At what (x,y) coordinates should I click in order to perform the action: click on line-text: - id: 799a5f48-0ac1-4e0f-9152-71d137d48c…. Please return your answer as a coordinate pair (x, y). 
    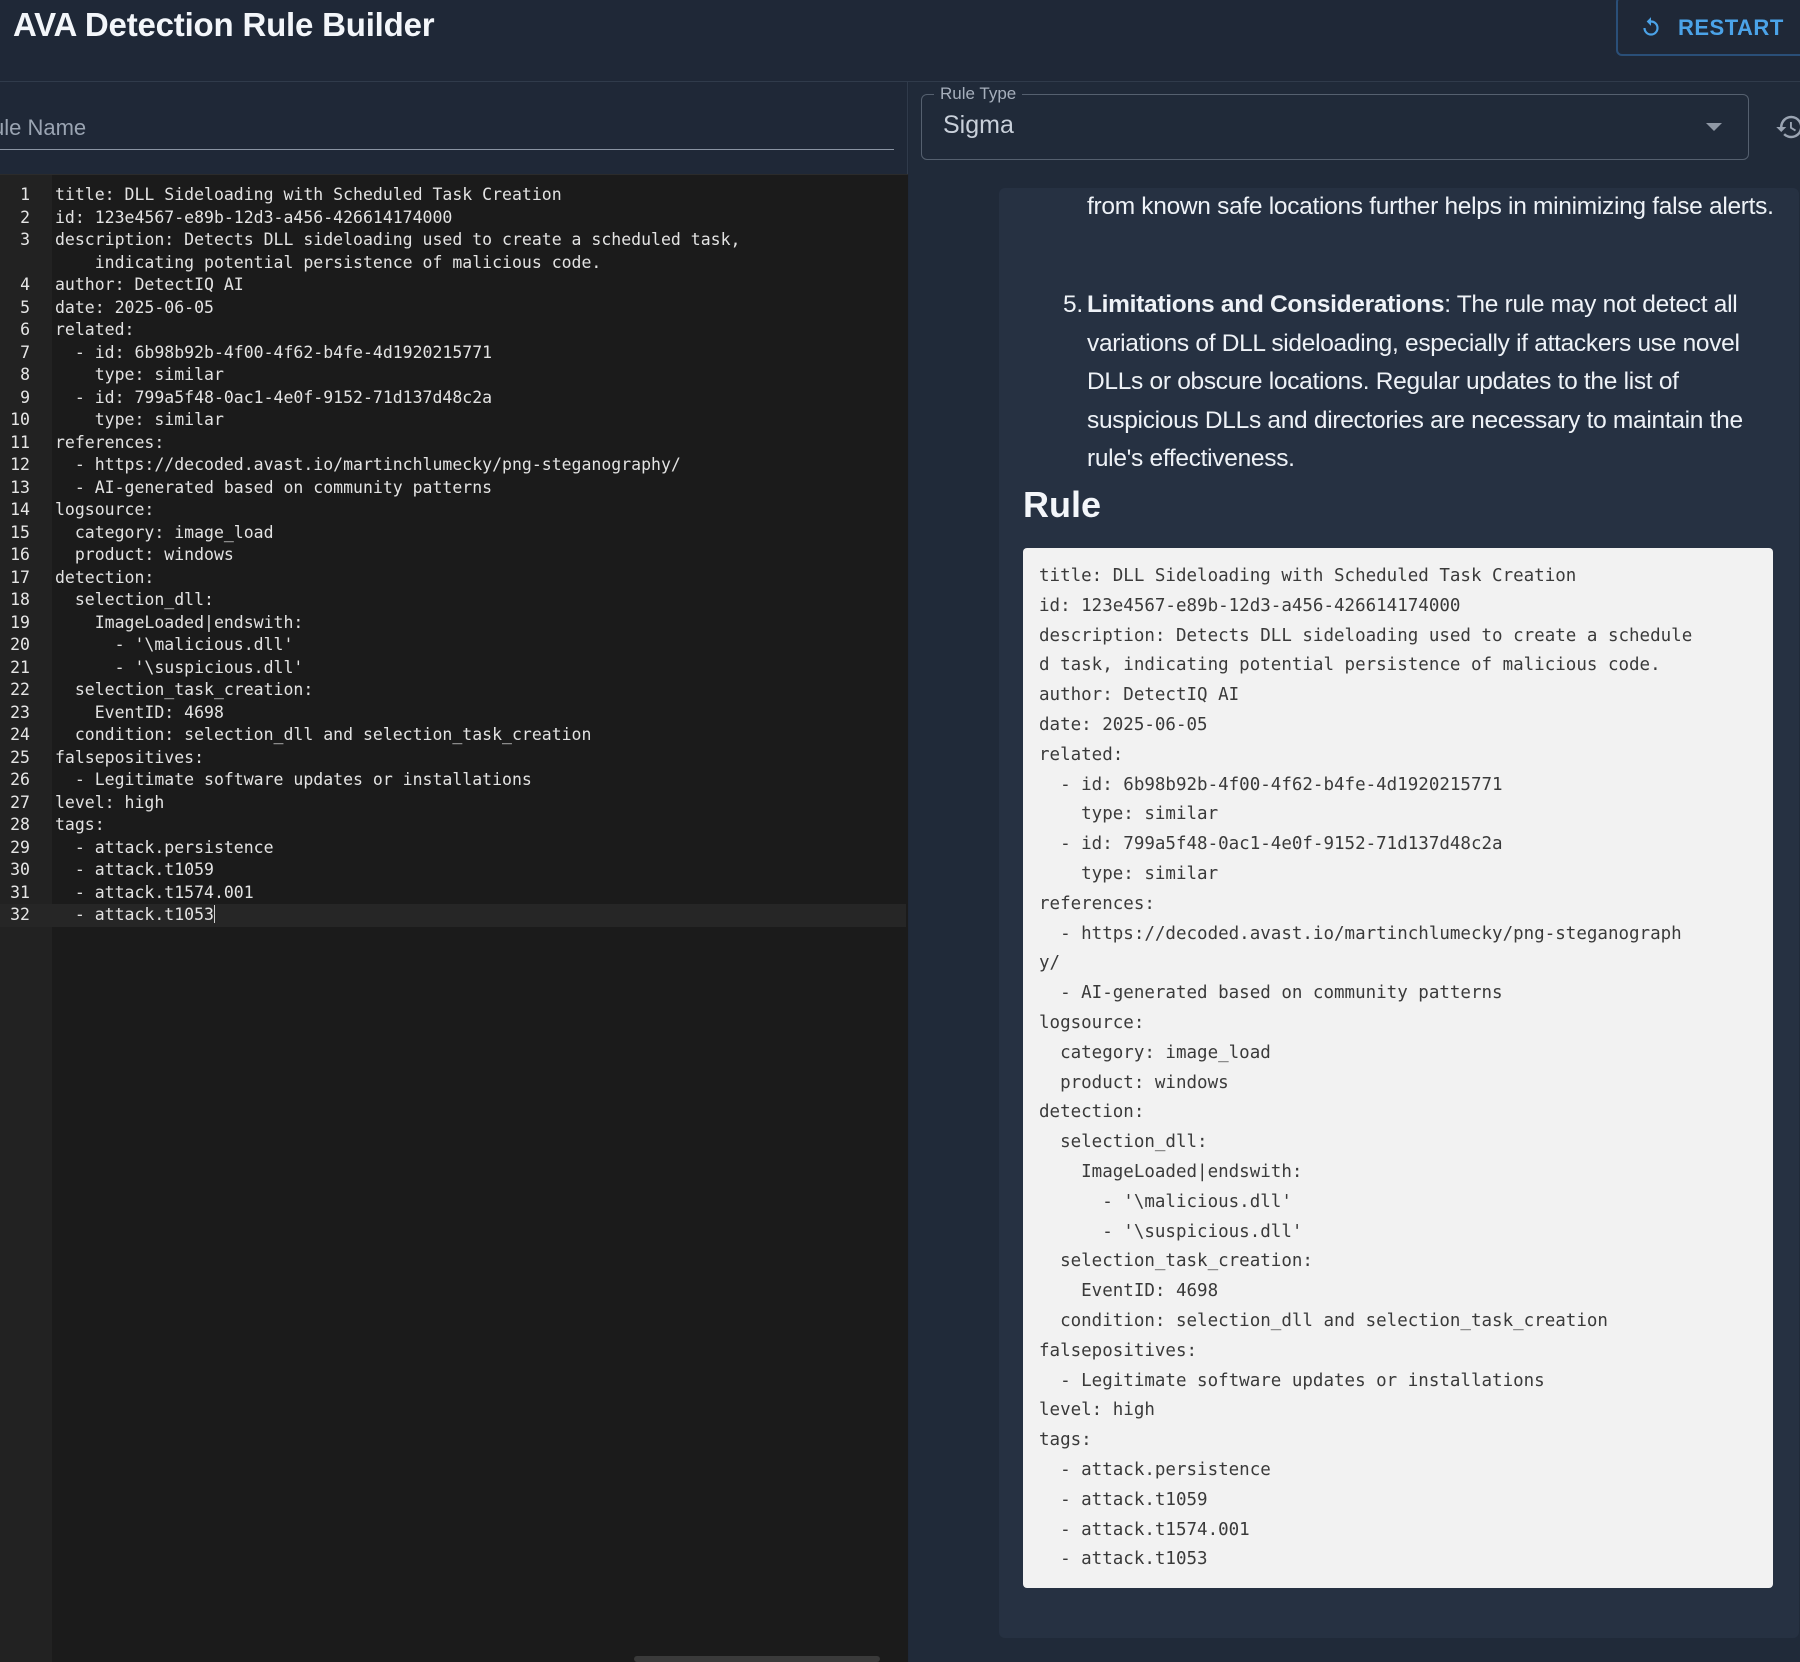
    Looking at the image, I should click on (274, 397).